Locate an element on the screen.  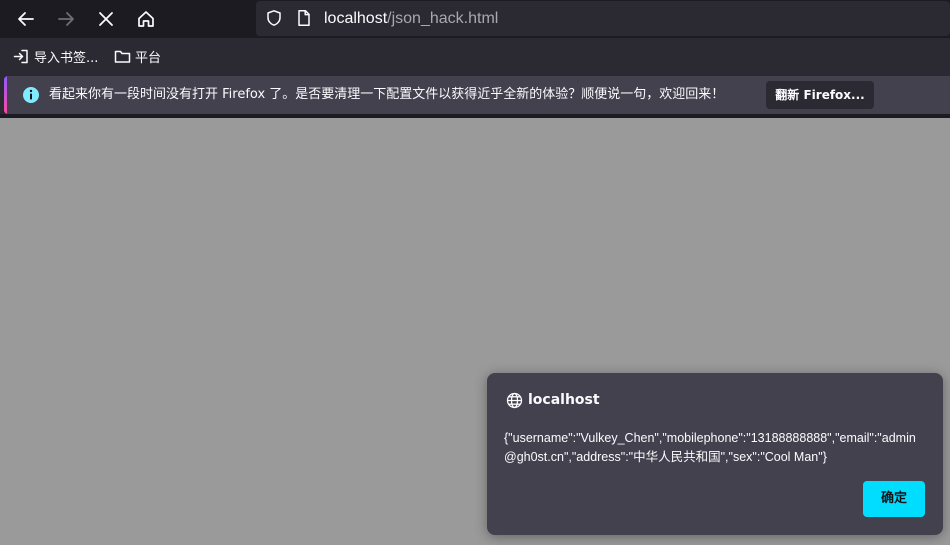
import-icon is located at coordinates (20, 56).